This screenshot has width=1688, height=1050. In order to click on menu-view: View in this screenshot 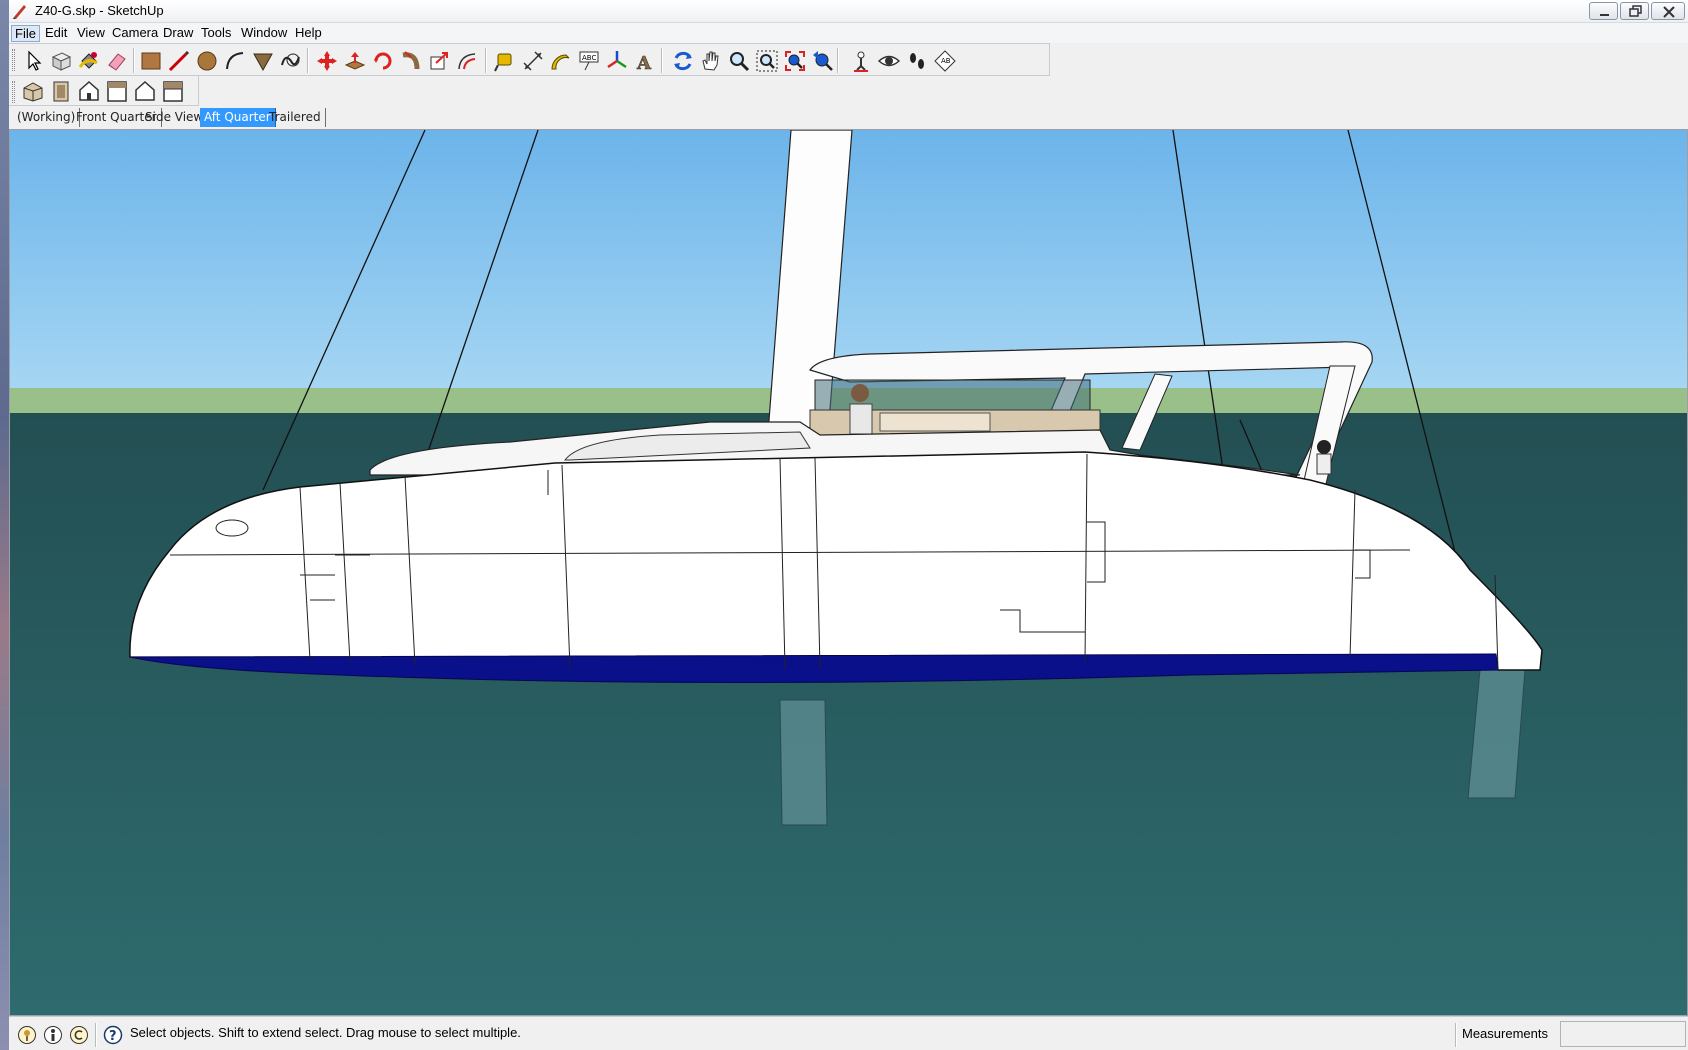, I will do `click(91, 33)`.